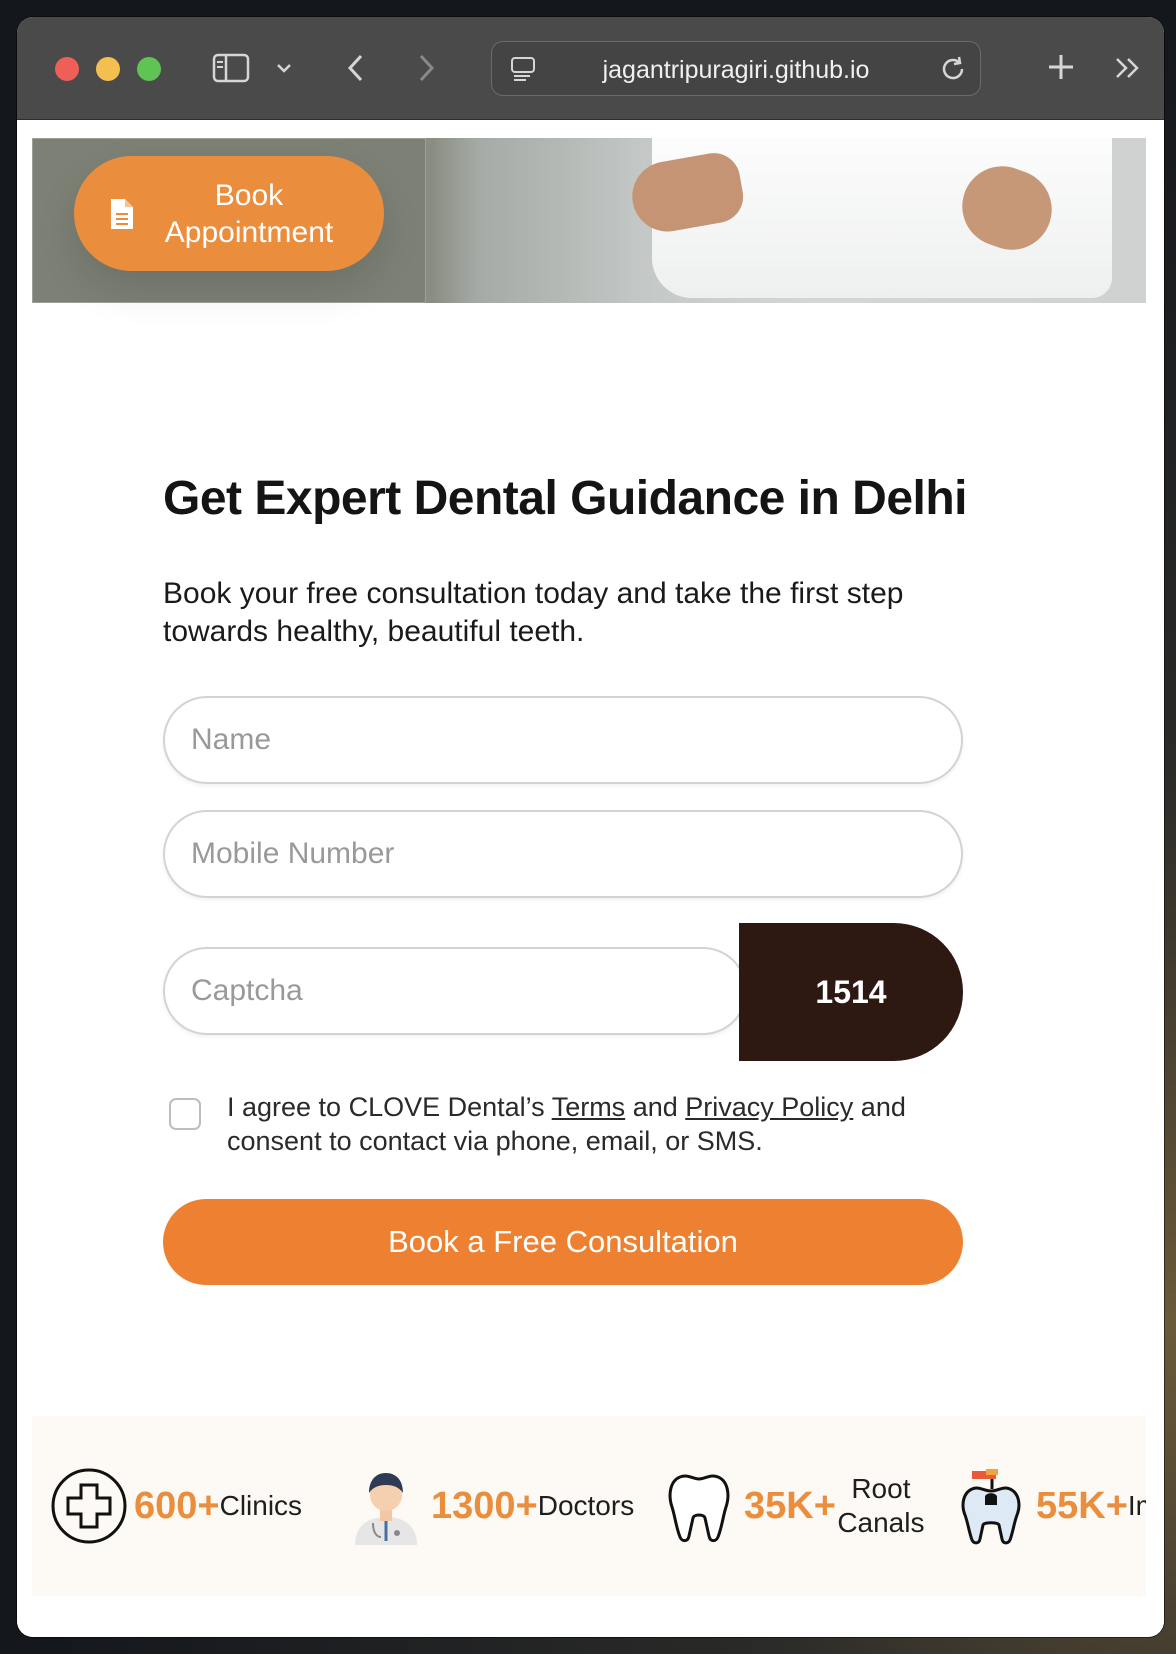 This screenshot has height=1654, width=1176. I want to click on stat-clinics: 600+ Clinics, so click(176, 1506).